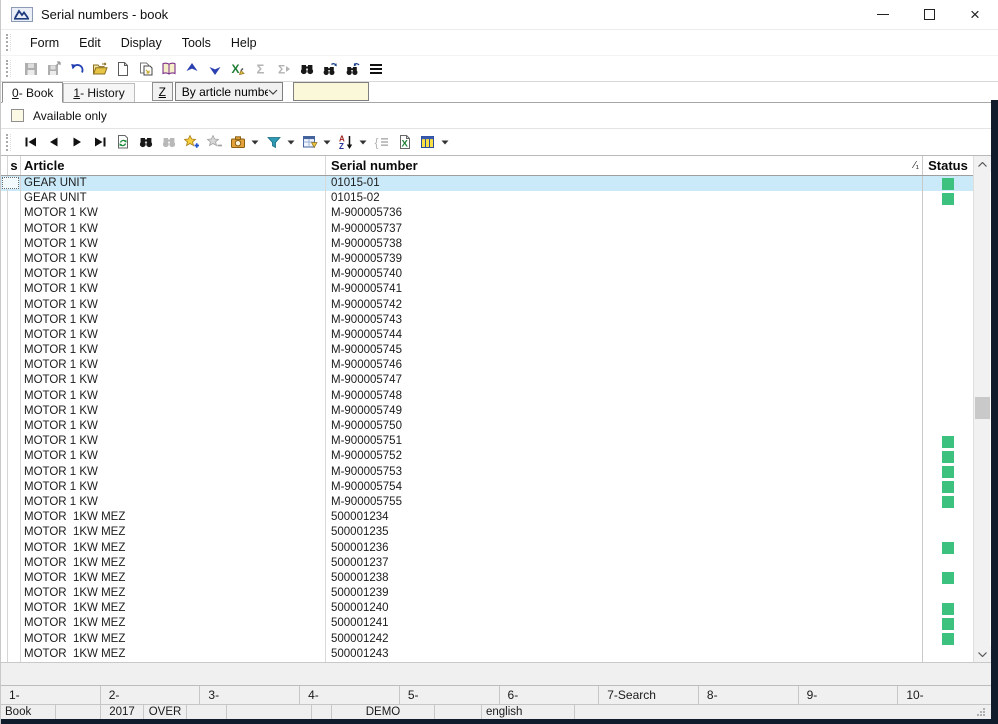 The height and width of the screenshot is (724, 998). What do you see at coordinates (330, 91) in the screenshot?
I see `quick-search-input` at bounding box center [330, 91].